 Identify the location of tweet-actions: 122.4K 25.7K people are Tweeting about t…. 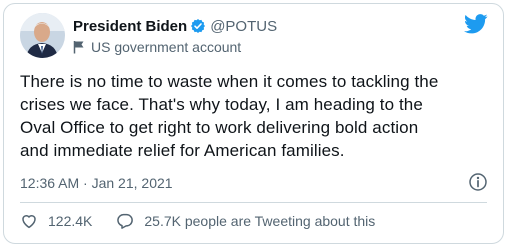
(197, 221).